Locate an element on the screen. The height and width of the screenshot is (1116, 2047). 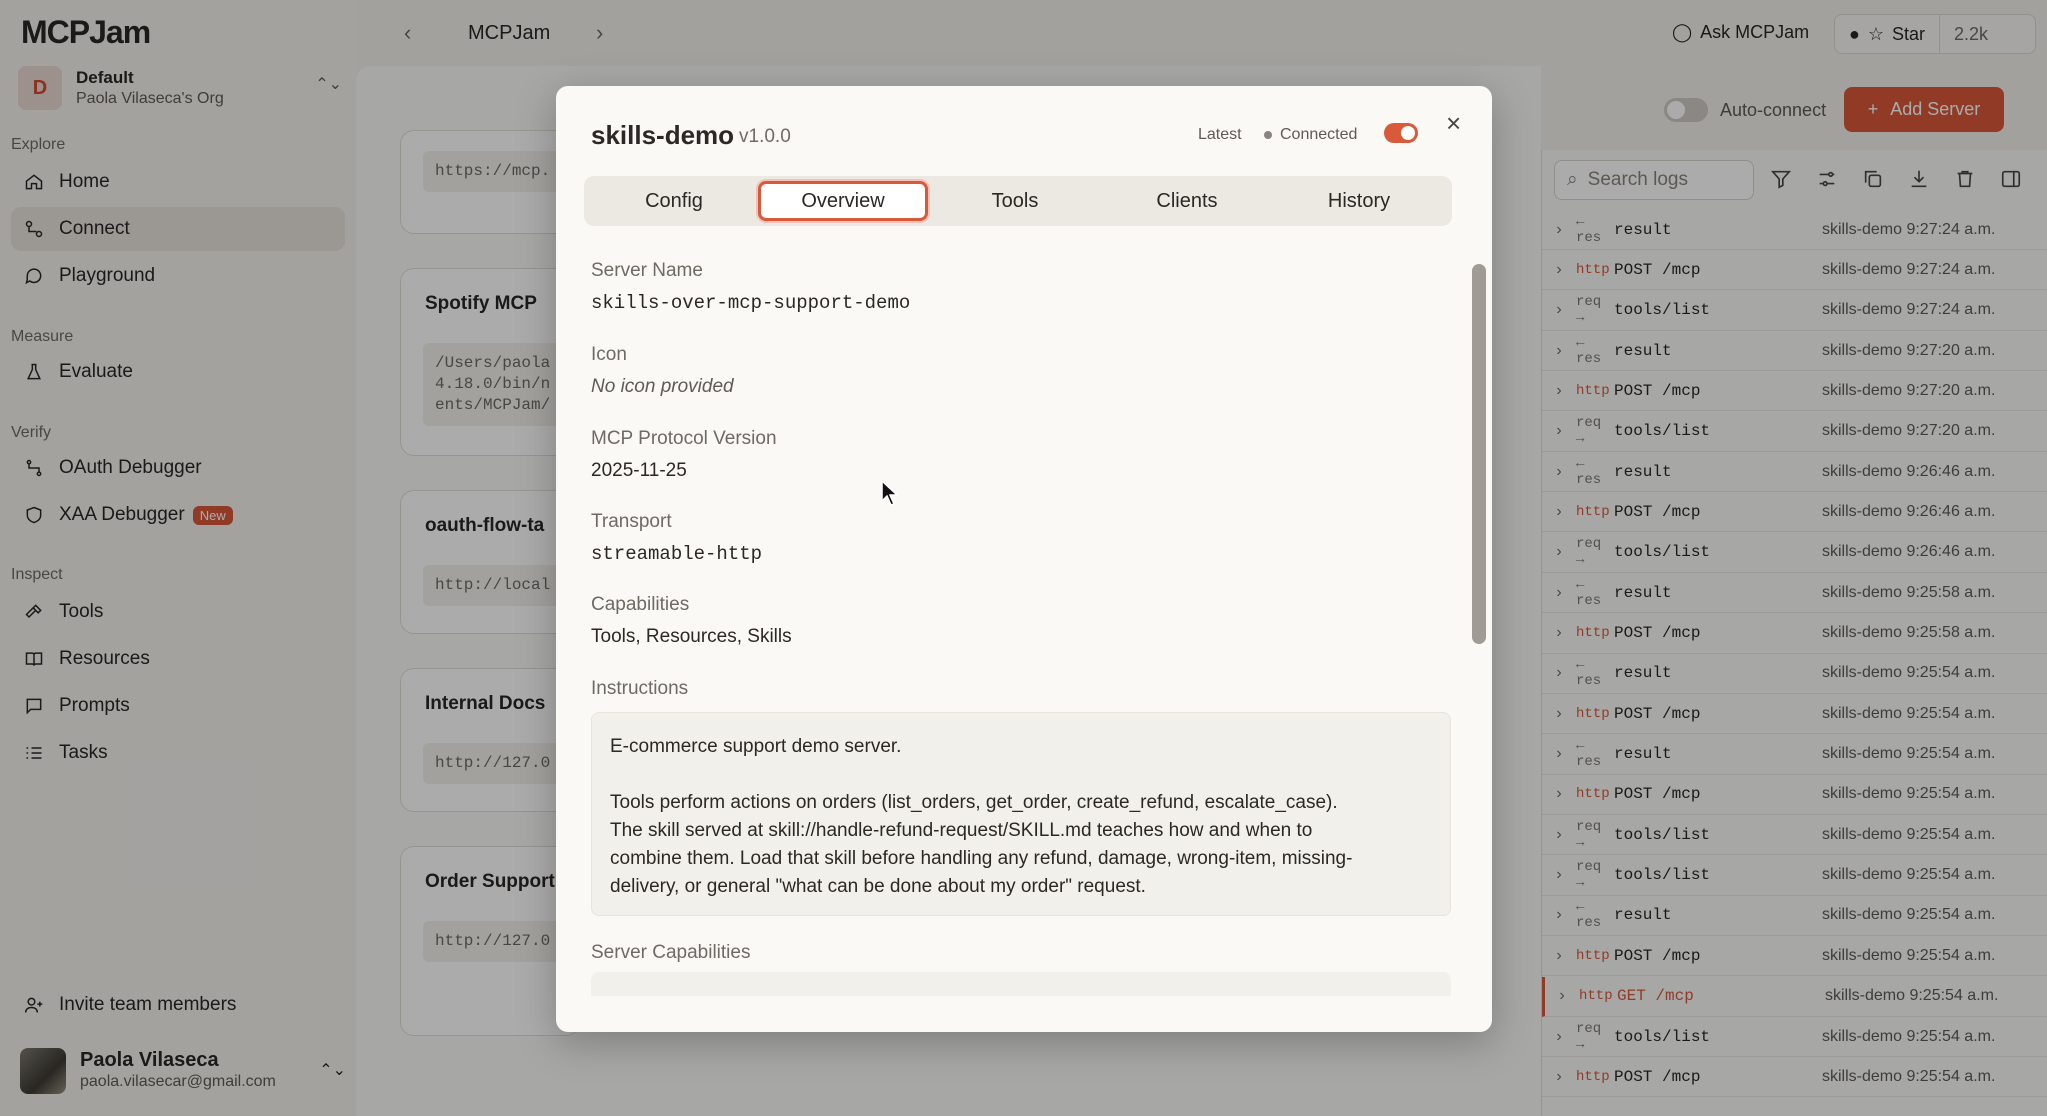
transport-value: streamable-http is located at coordinates (677, 554).